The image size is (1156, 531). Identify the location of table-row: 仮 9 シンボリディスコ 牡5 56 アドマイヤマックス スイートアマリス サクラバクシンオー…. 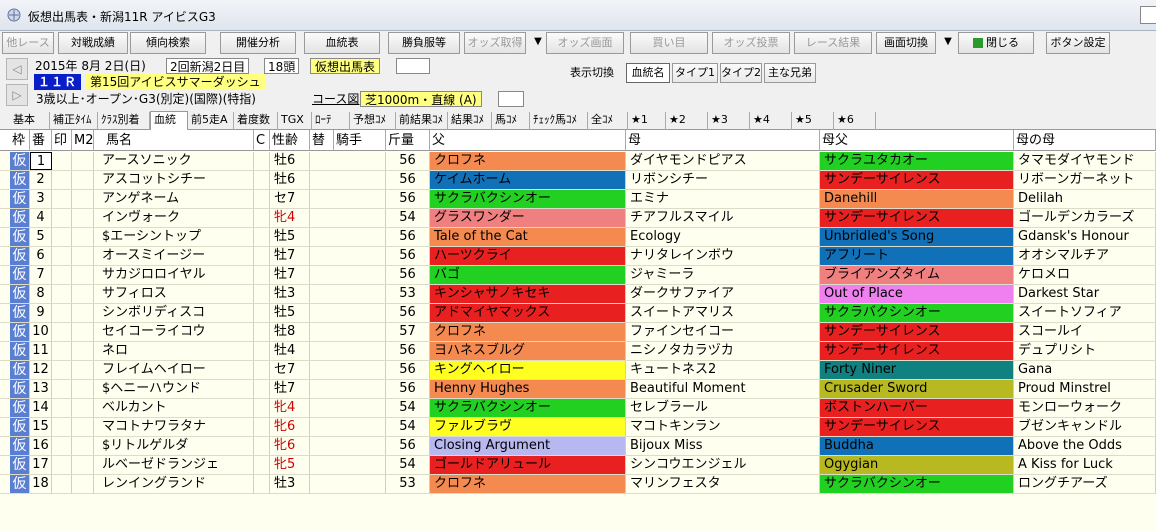
(578, 313).